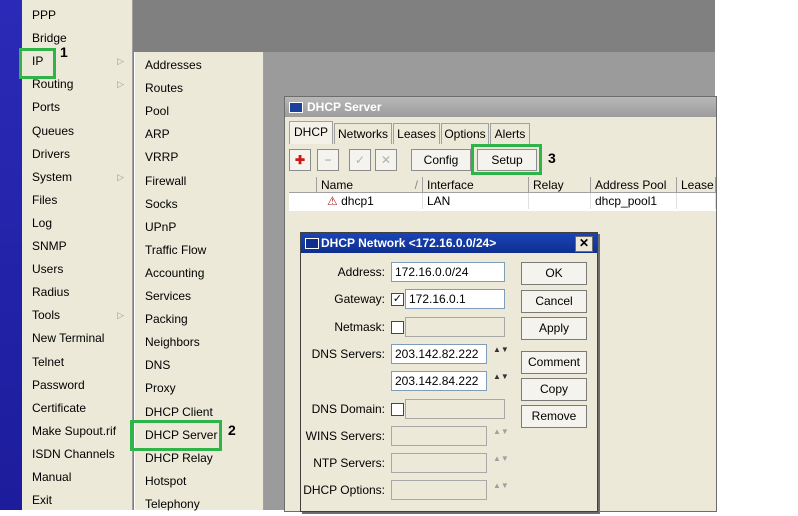  I want to click on ip-submenu-item-arp: ARP, so click(199, 134).